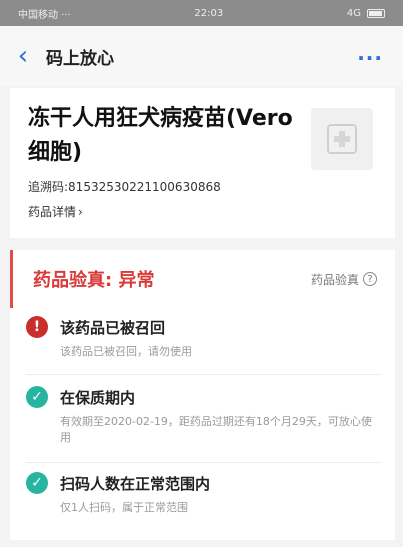  What do you see at coordinates (203, 494) in the screenshot?
I see `check-item-scan-count: ✓ 扫码人数在正常范围内 仅1人扫码，属于正常范围` at bounding box center [203, 494].